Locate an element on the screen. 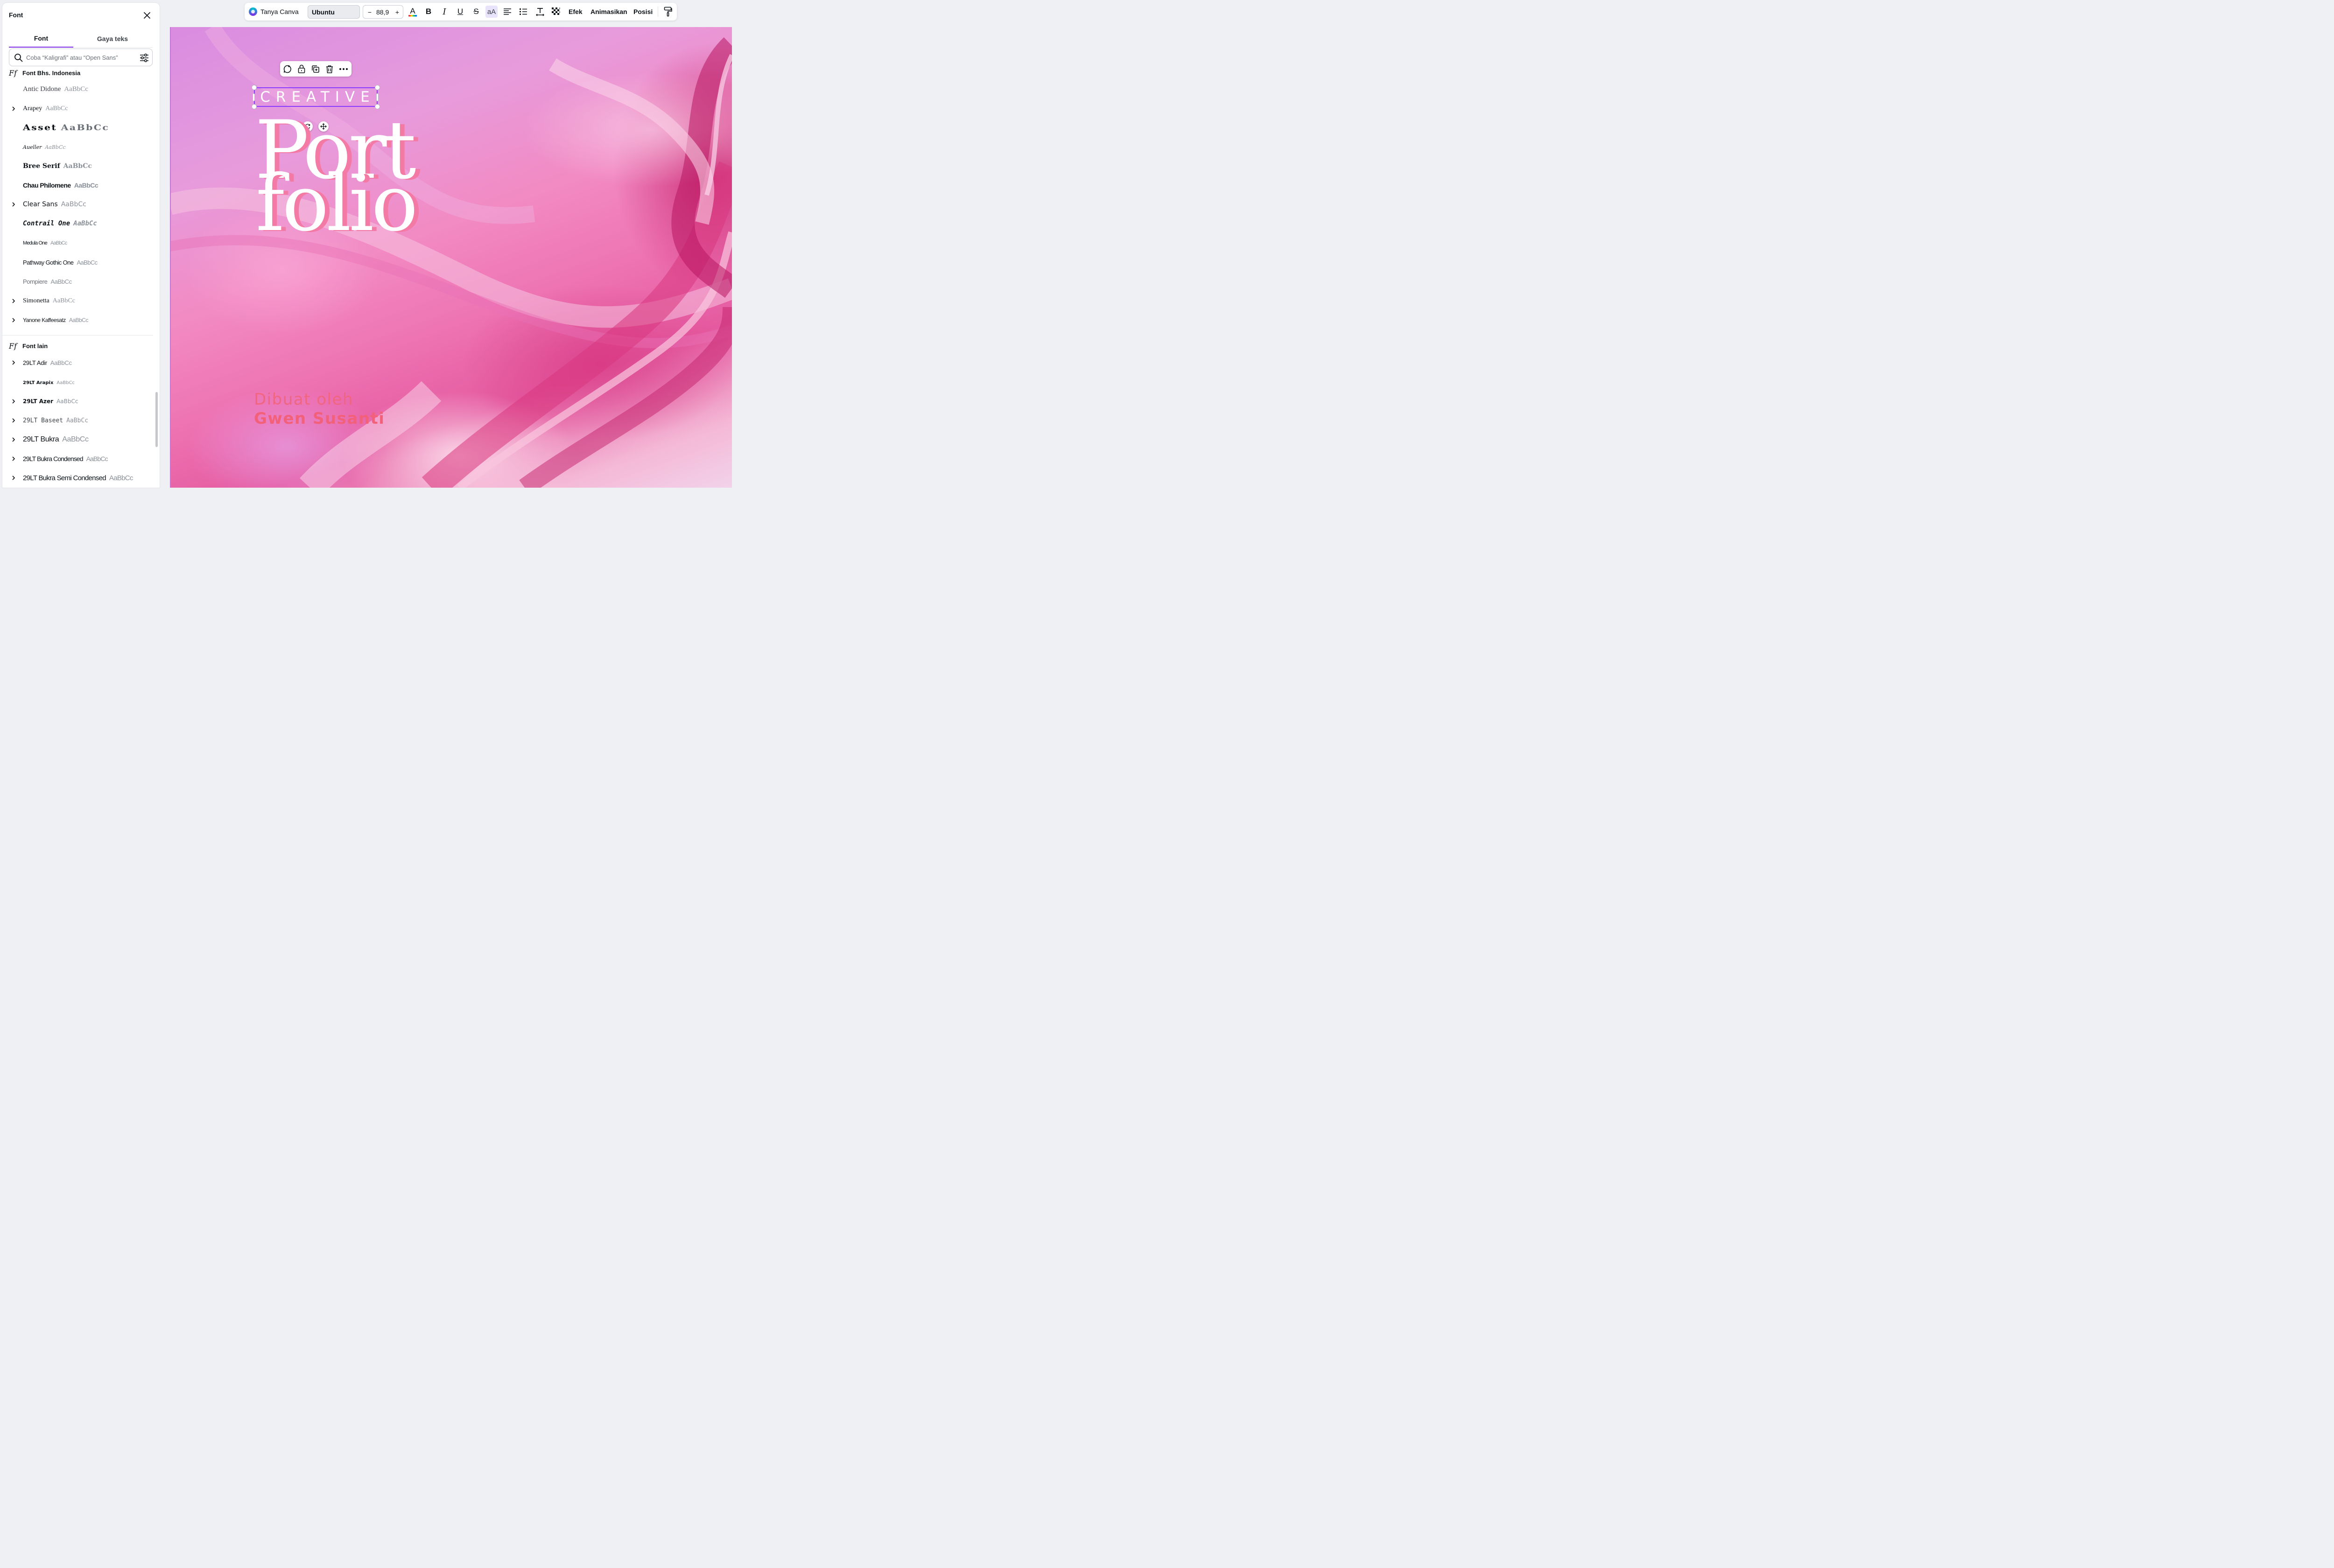 The height and width of the screenshot is (1568, 2334). add-comment-button is located at coordinates (287, 69).